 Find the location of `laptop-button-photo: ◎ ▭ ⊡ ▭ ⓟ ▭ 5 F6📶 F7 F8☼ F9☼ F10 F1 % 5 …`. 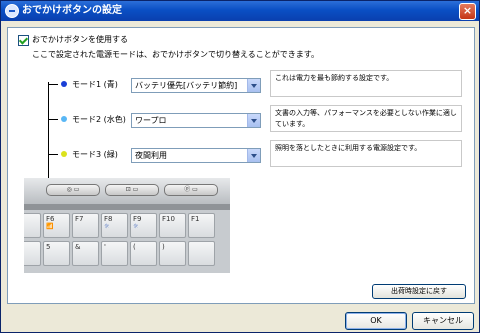

laptop-button-photo: ◎ ▭ ⊡ ▭ ⓟ ▭ 5 F6📶 F7 F8☼ F9☼ F10 F1 % 5 … is located at coordinates (127, 225).